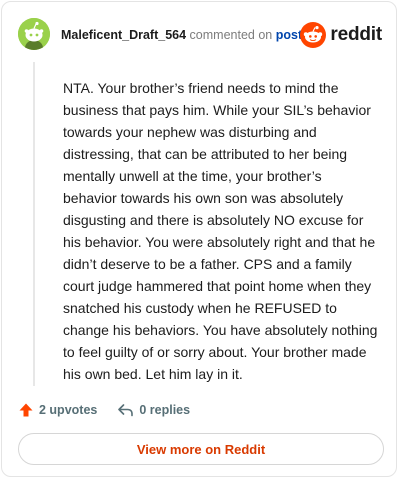  What do you see at coordinates (126, 410) in the screenshot?
I see `reply-arrow-icon` at bounding box center [126, 410].